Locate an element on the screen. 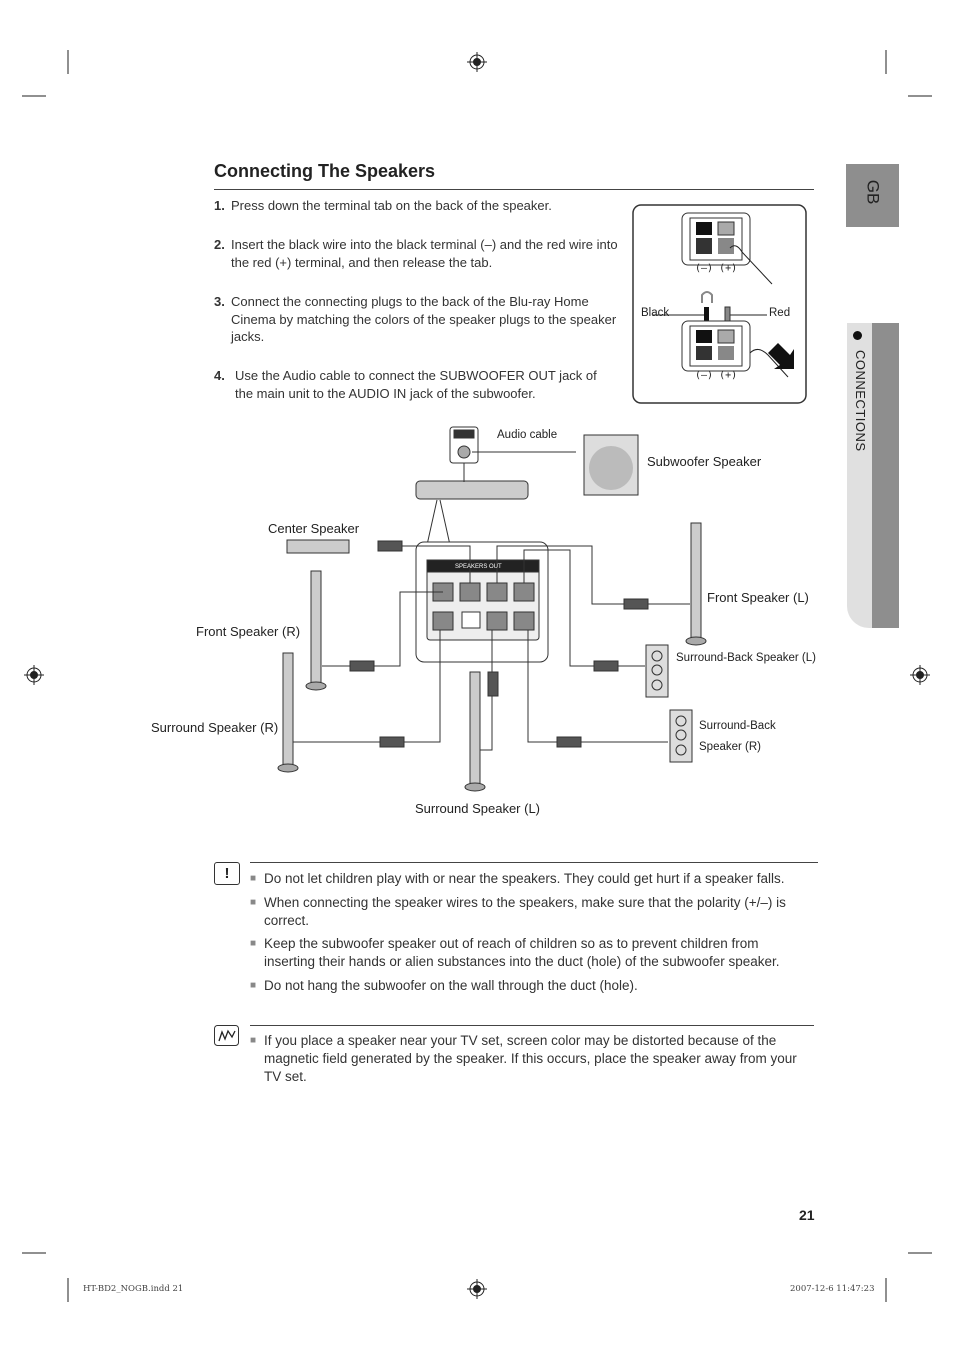  front-r-label: Front Speaker (R) is located at coordinates (248, 631).